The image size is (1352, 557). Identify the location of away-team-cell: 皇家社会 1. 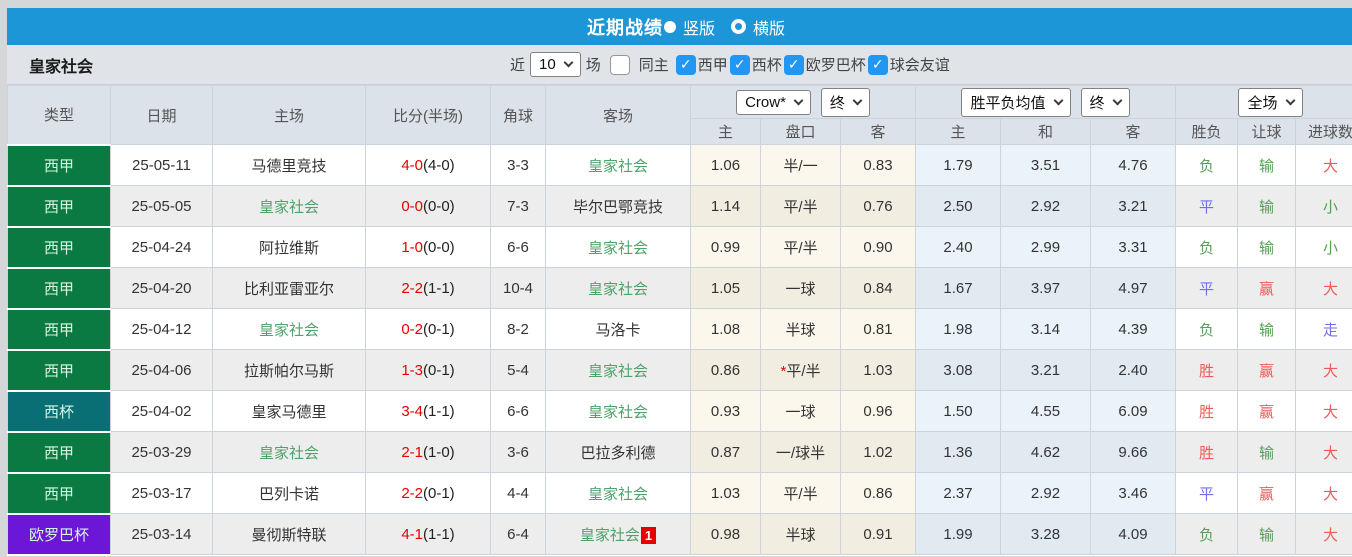
(618, 534).